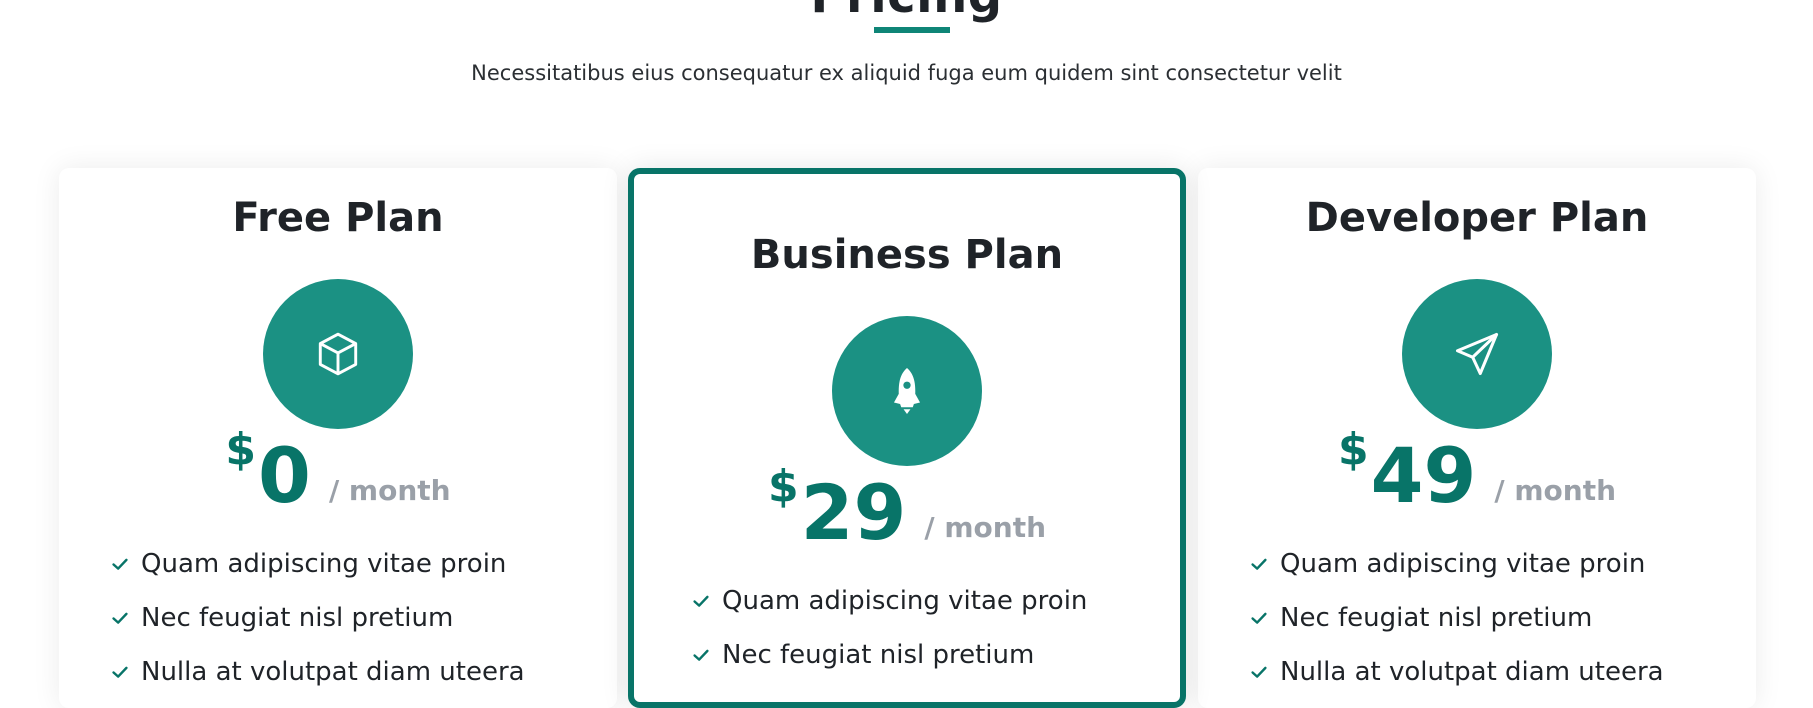 The width and height of the screenshot is (1813, 708). I want to click on price-amount: 0, so click(284, 475).